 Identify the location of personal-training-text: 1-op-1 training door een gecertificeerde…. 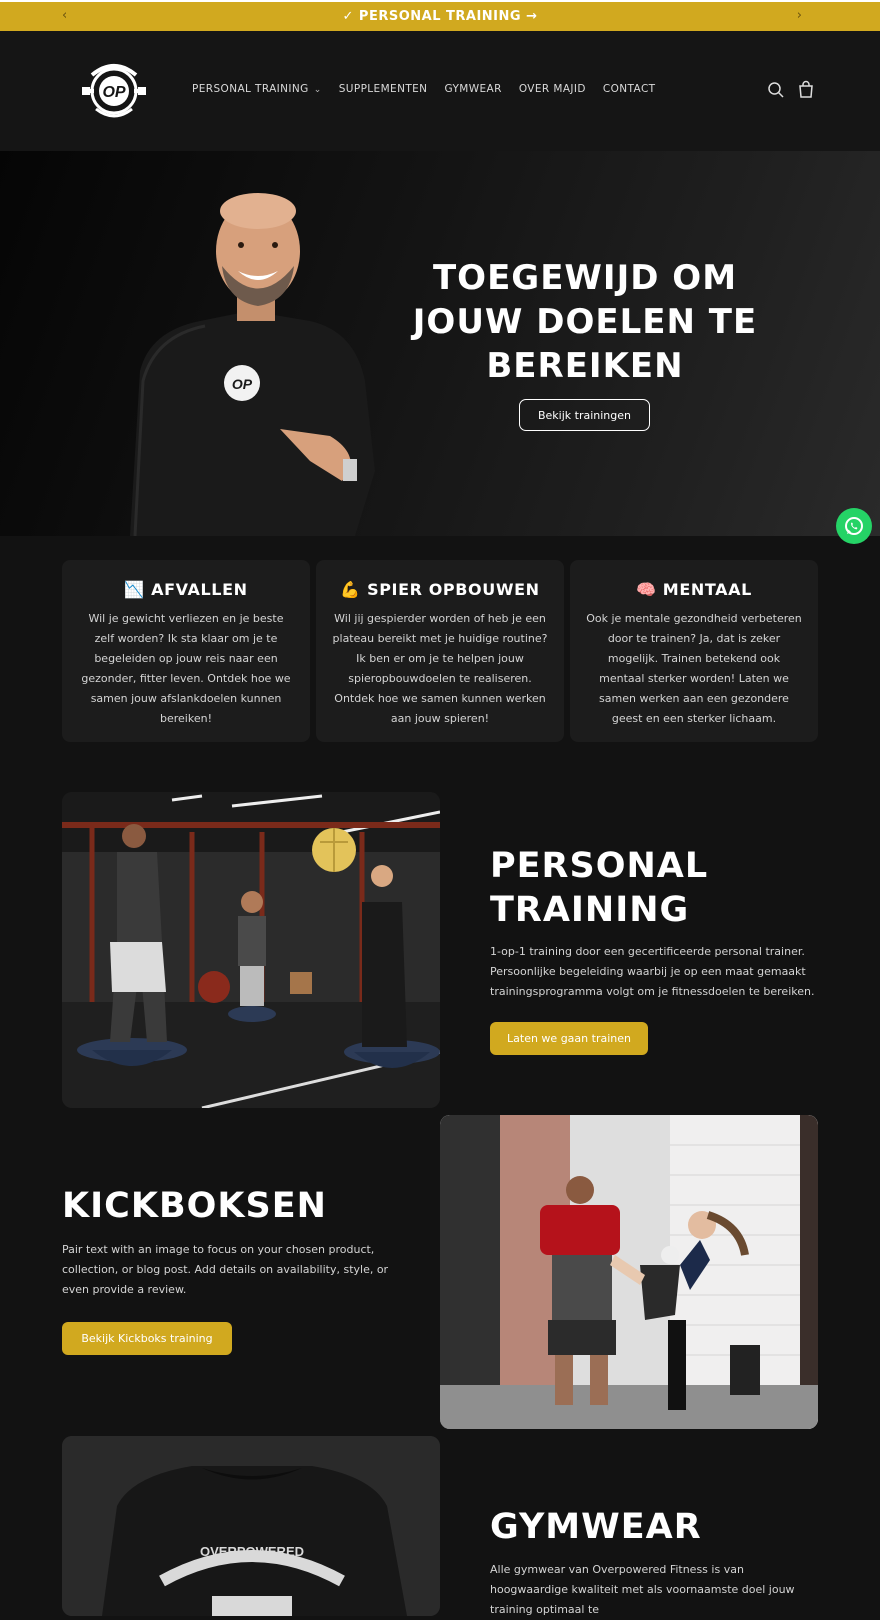
(652, 971).